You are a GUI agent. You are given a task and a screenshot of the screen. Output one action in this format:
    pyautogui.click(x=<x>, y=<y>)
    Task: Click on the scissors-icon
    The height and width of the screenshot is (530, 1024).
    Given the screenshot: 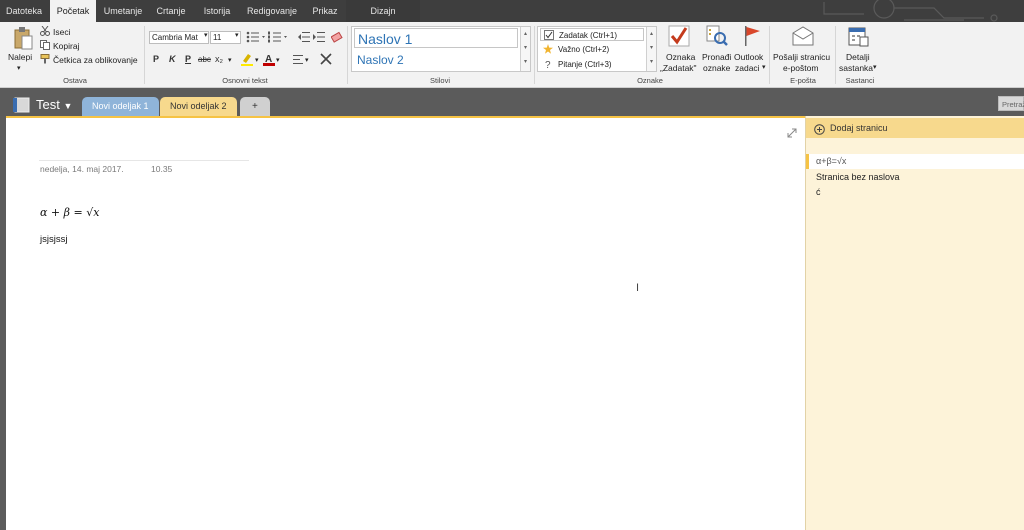 What is the action you would take?
    pyautogui.click(x=45, y=30)
    